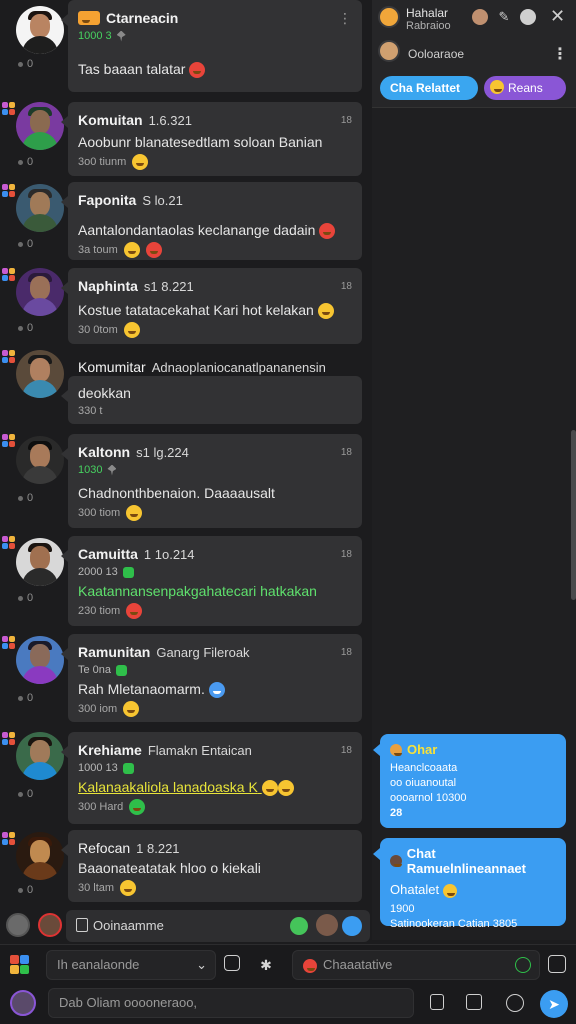  Describe the element at coordinates (211, 46) in the screenshot. I see `header-bubble: Ctarneacin ⋮ 1000 3 Tas baaan talatar` at that location.